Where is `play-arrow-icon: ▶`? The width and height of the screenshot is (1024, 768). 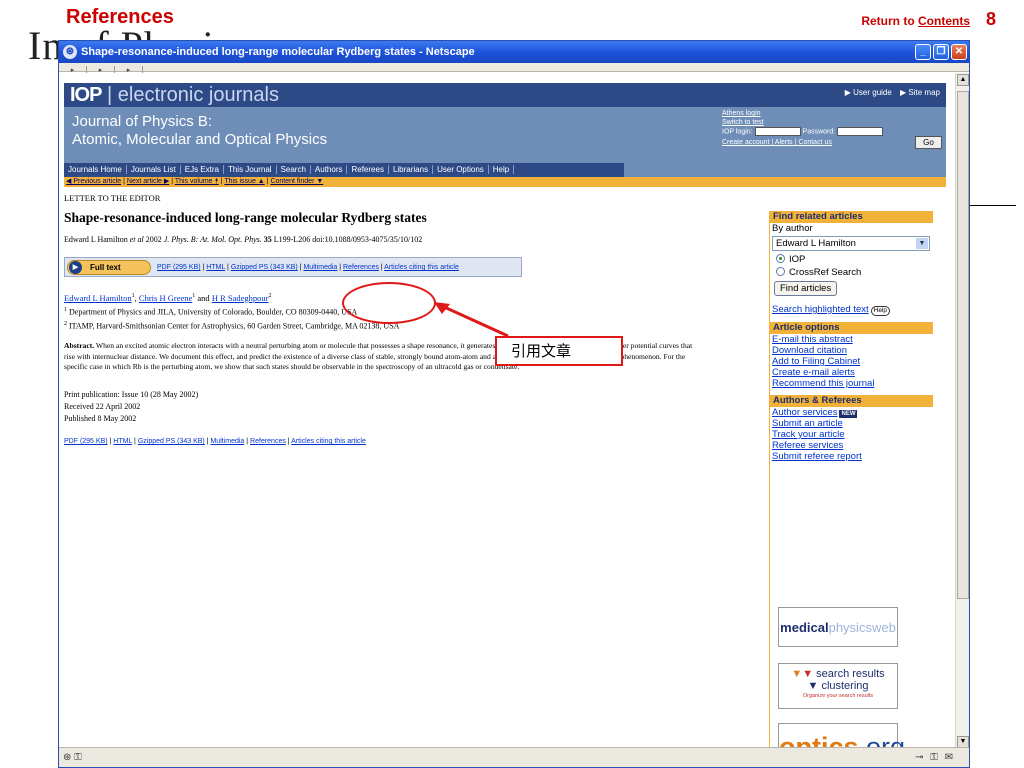
play-arrow-icon: ▶ is located at coordinates (75, 267).